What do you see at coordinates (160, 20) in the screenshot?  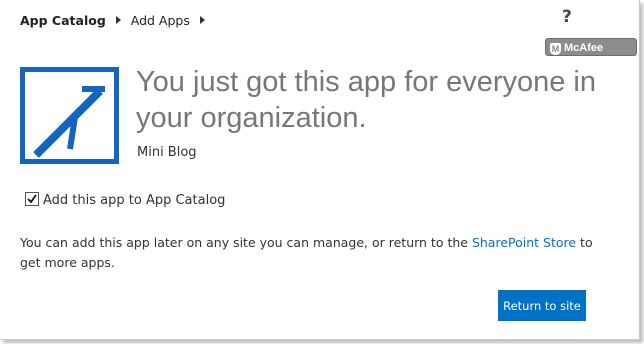 I see `breadcrumb-add-apps: Add Apps` at bounding box center [160, 20].